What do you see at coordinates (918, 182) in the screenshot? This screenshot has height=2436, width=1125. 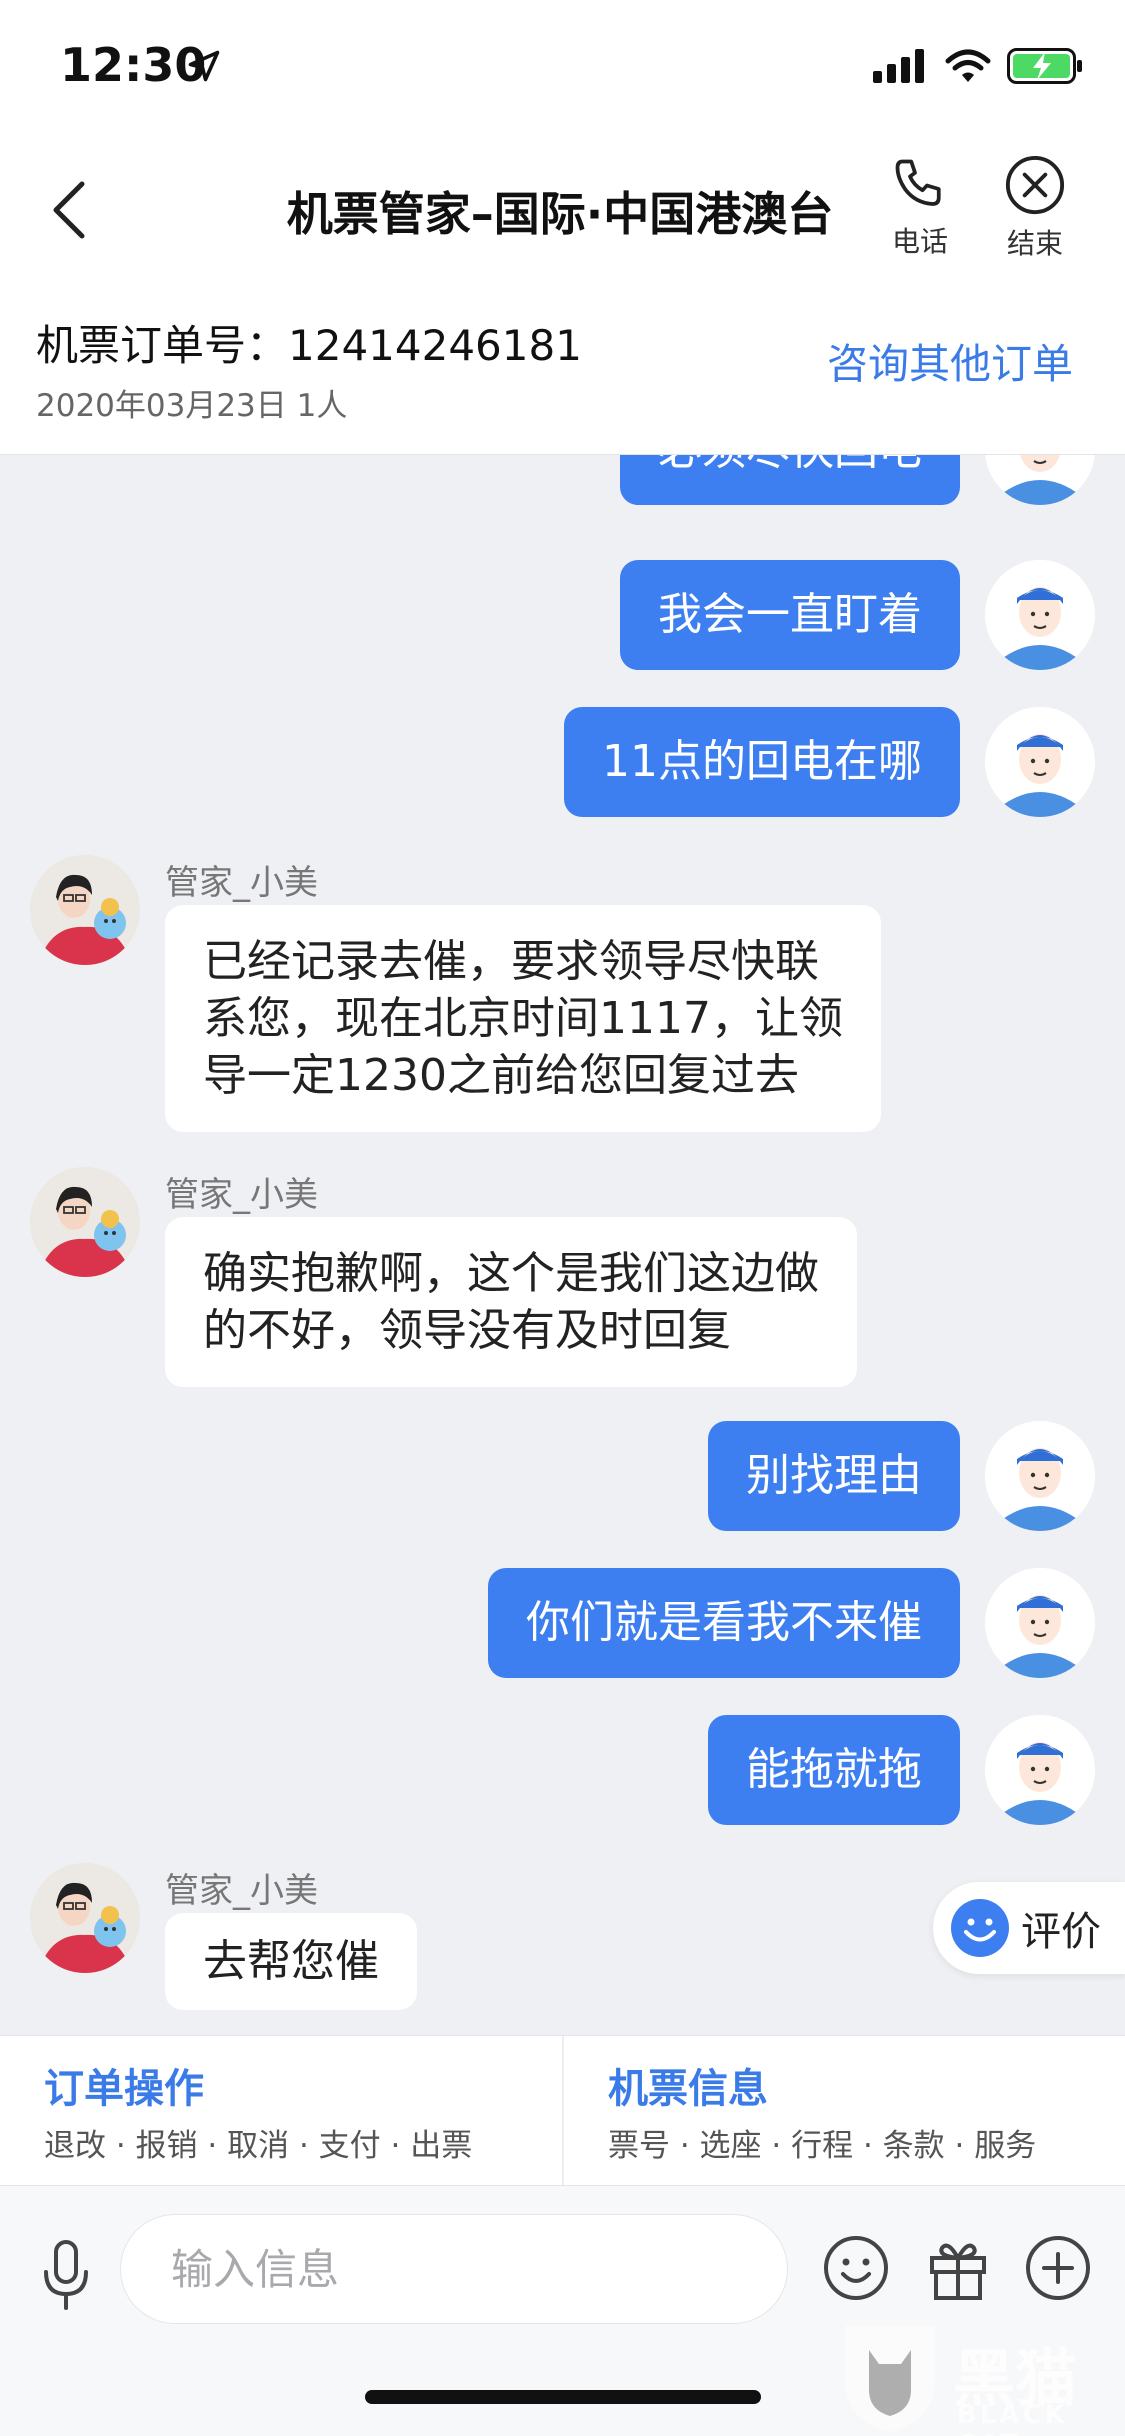 I see `phone-icon` at bounding box center [918, 182].